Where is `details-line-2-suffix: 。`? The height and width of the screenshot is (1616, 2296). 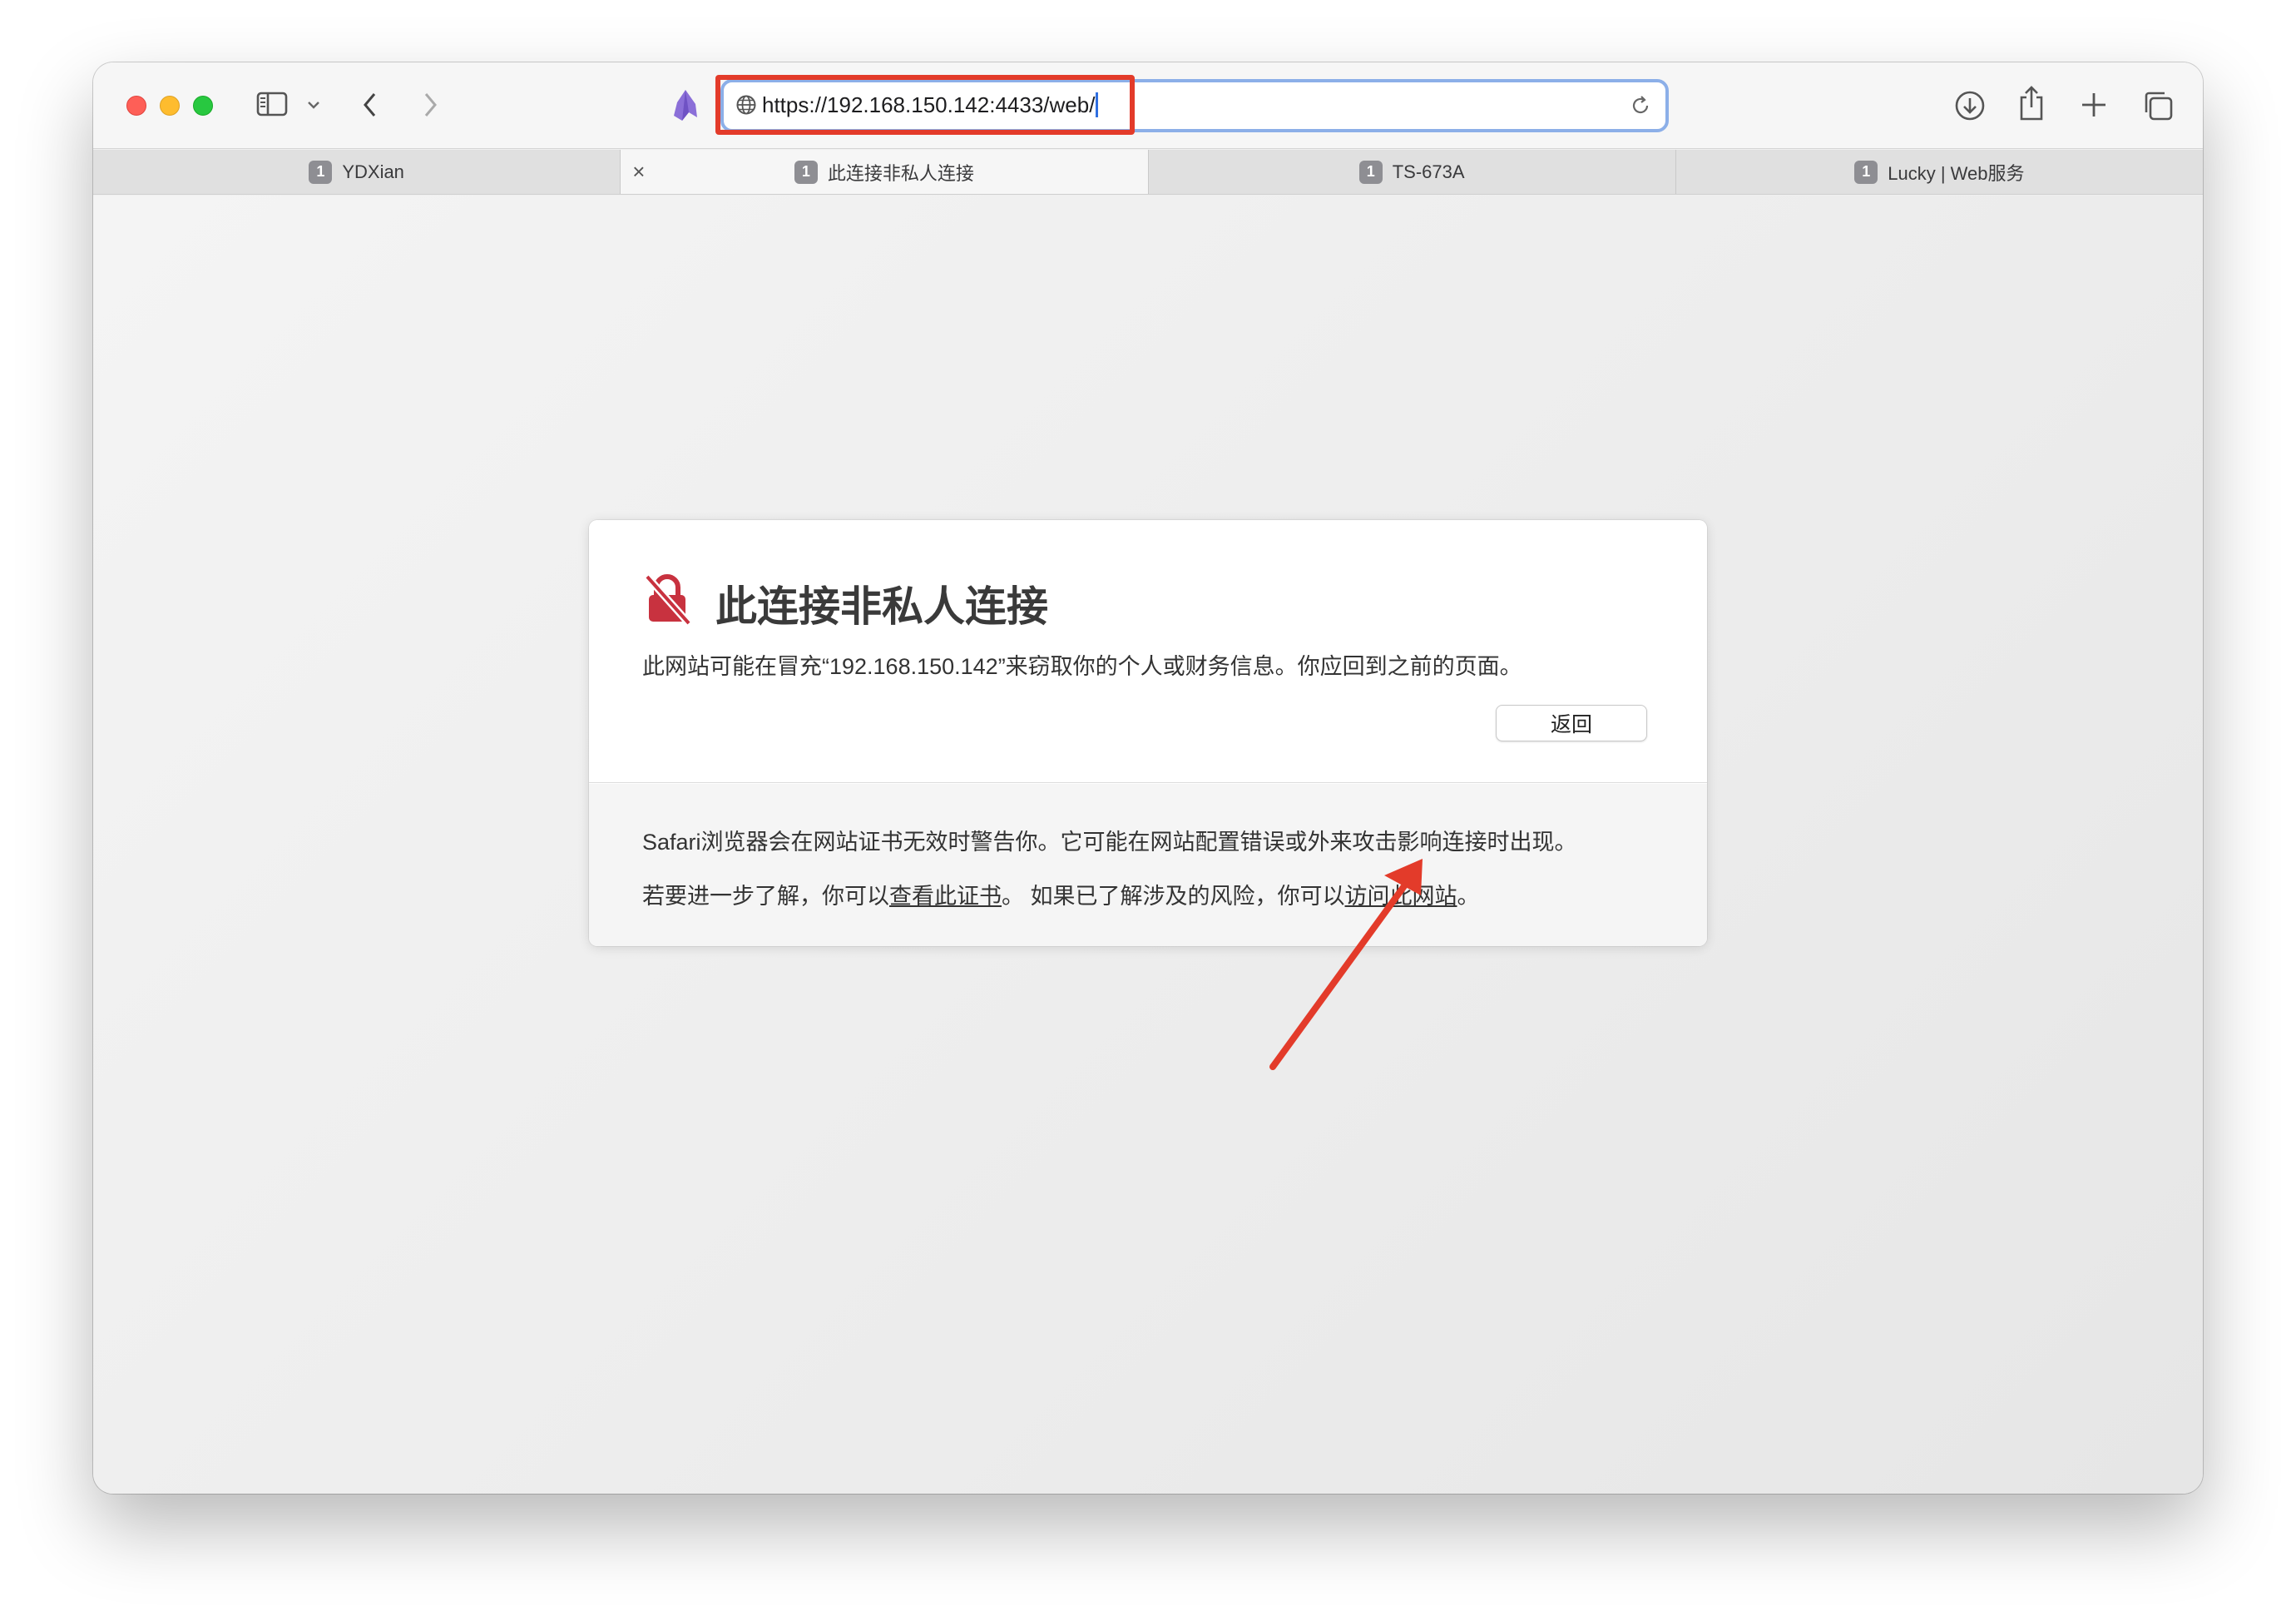
details-line-2-suffix: 。 is located at coordinates (1468, 896).